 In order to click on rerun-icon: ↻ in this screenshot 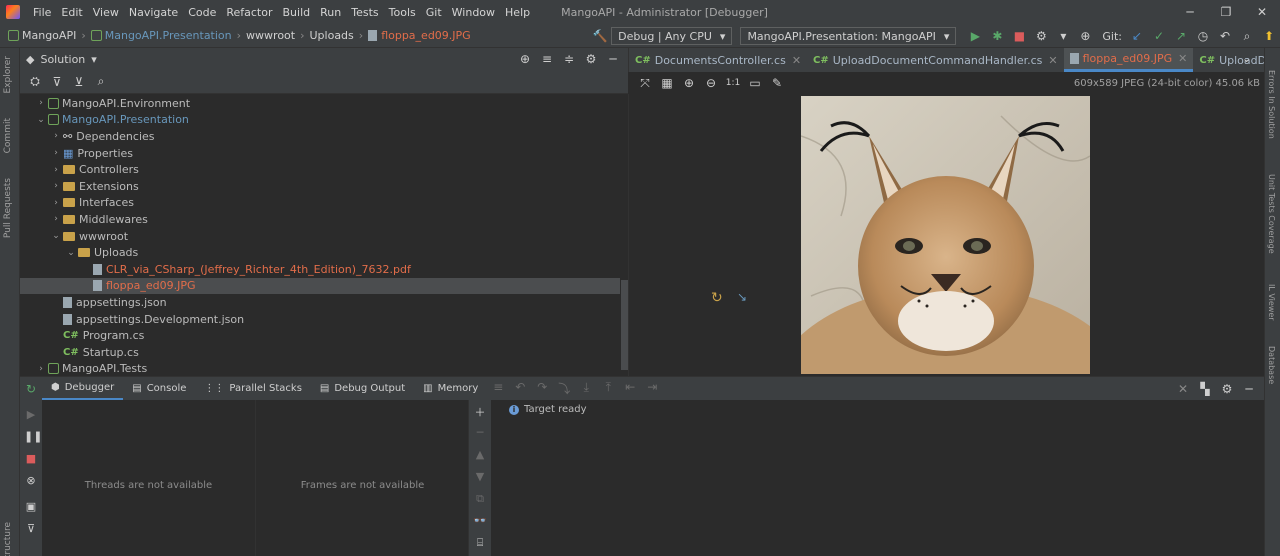, I will do `click(31, 389)`.